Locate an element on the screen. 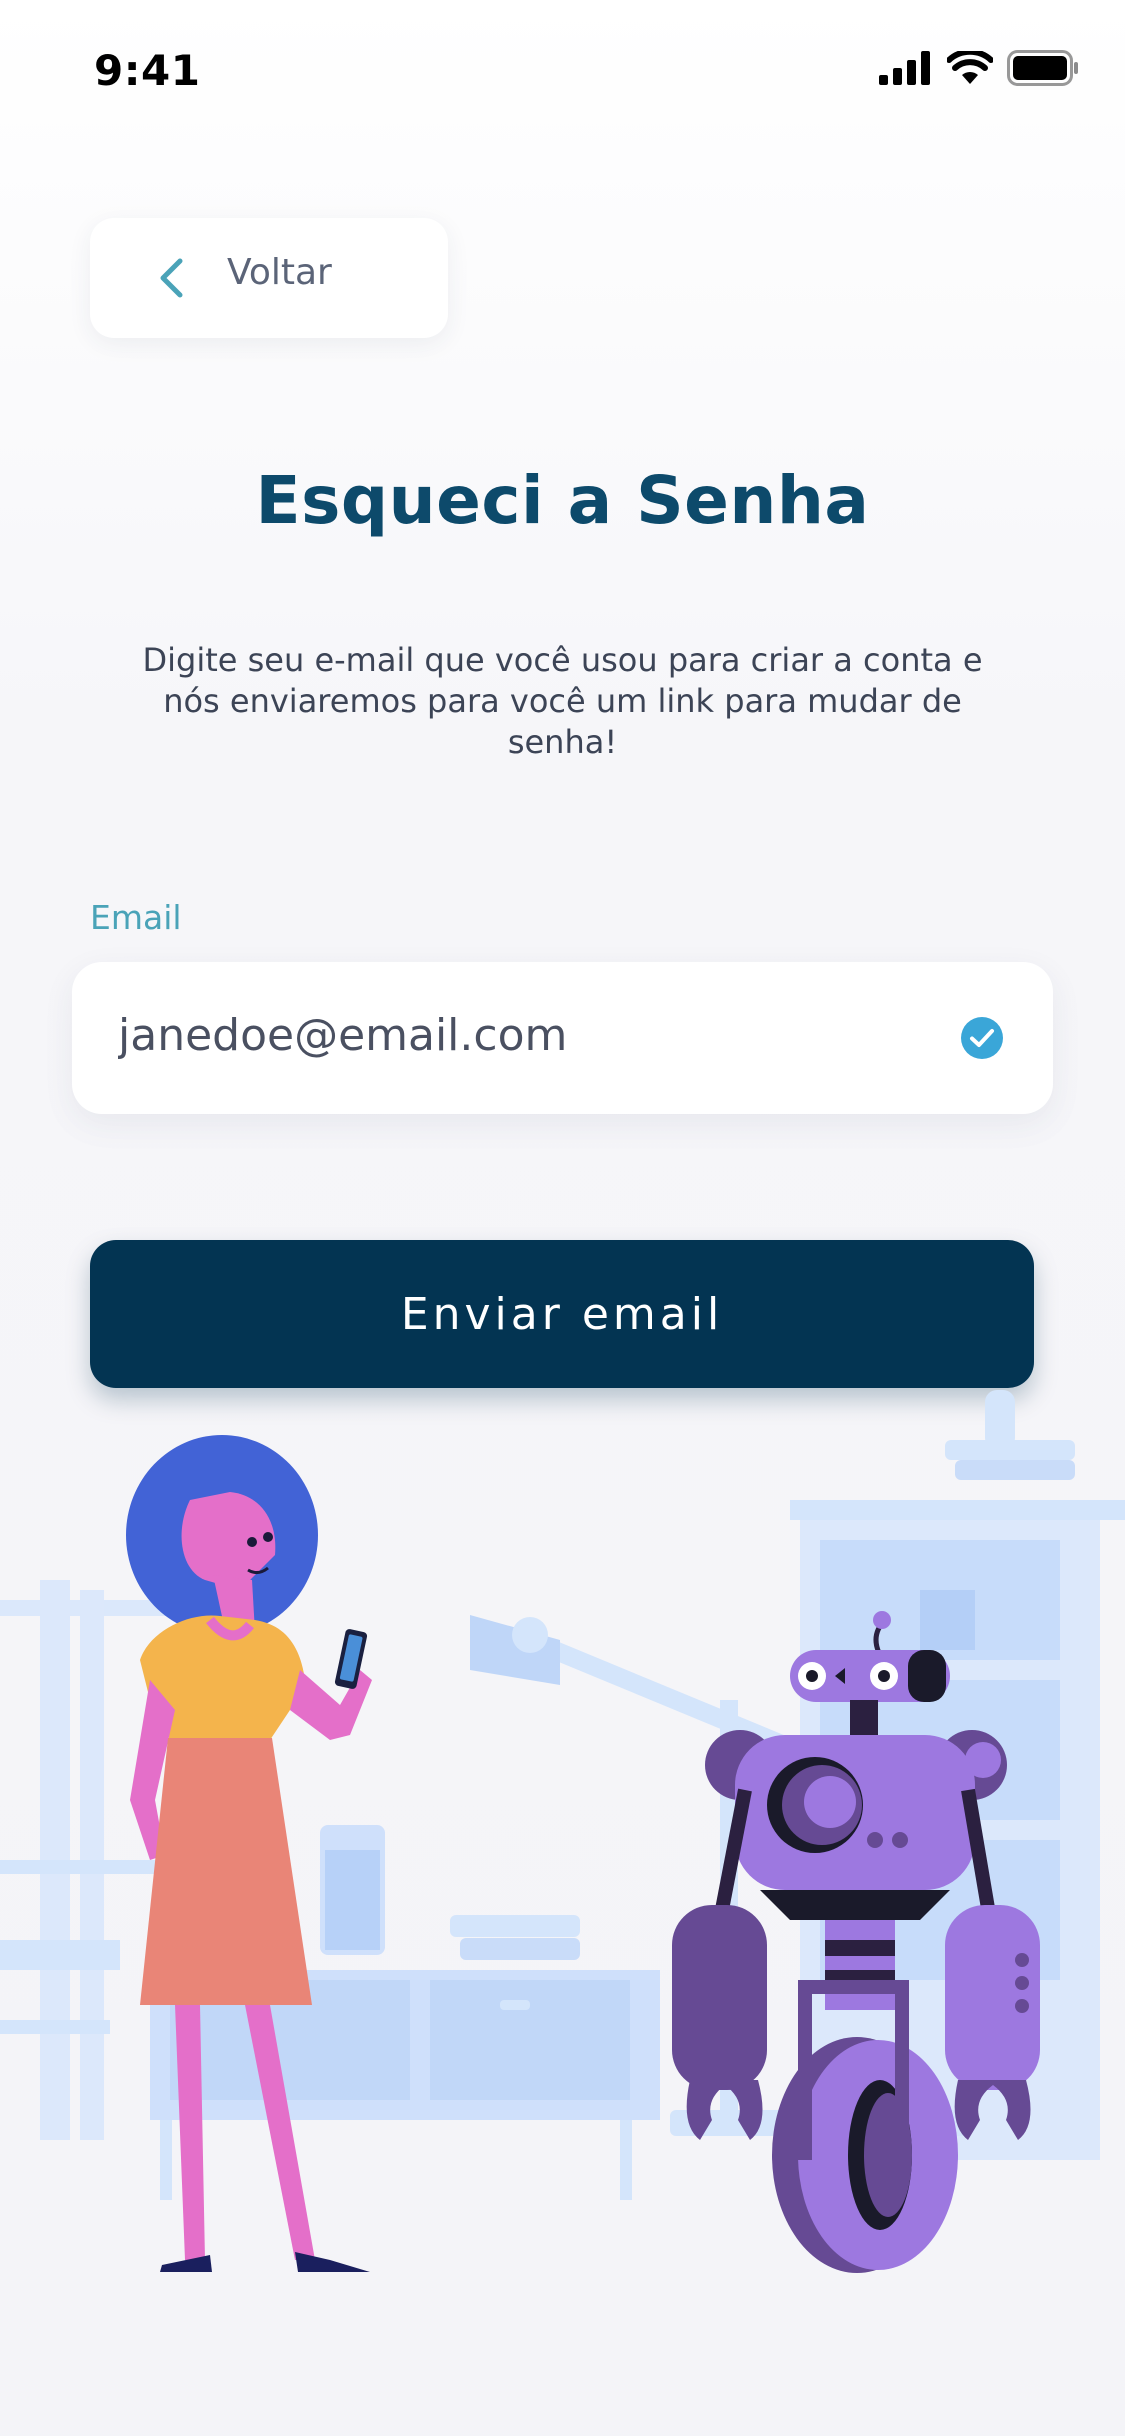 The height and width of the screenshot is (2436, 1125). back-button: Voltar is located at coordinates (269, 278).